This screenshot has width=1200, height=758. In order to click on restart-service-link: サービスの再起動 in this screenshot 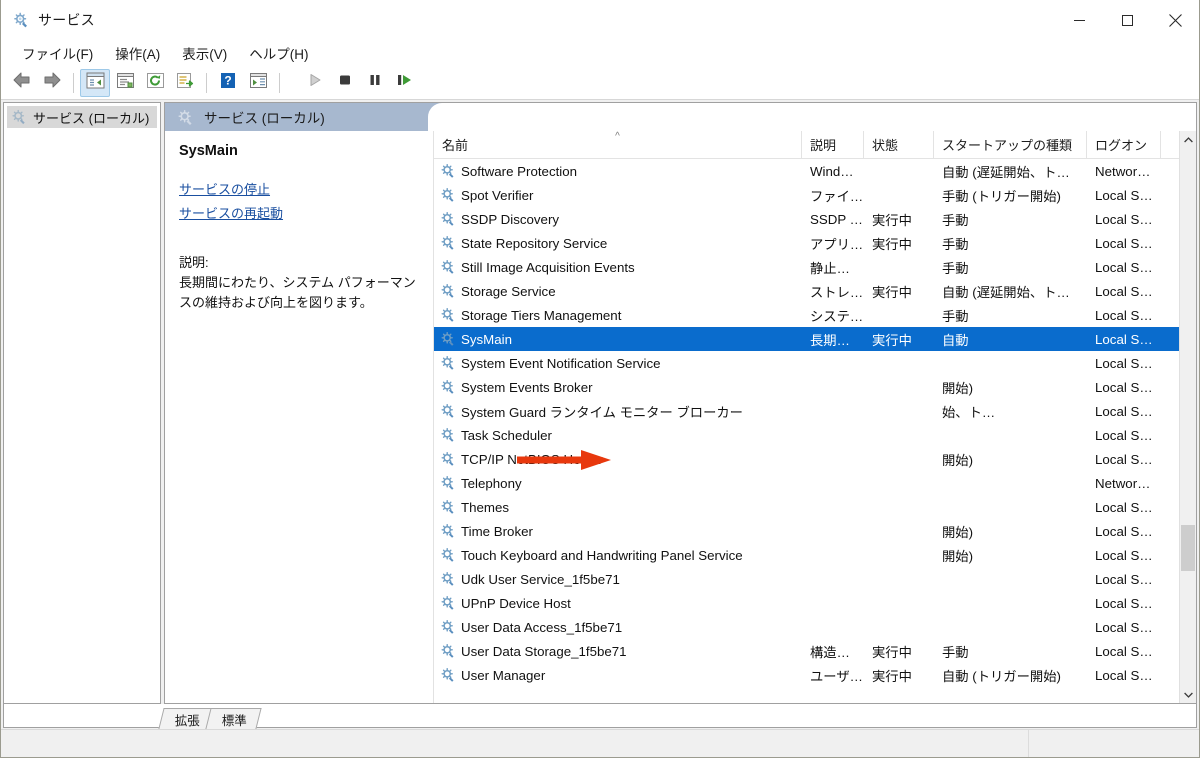, I will do `click(231, 212)`.